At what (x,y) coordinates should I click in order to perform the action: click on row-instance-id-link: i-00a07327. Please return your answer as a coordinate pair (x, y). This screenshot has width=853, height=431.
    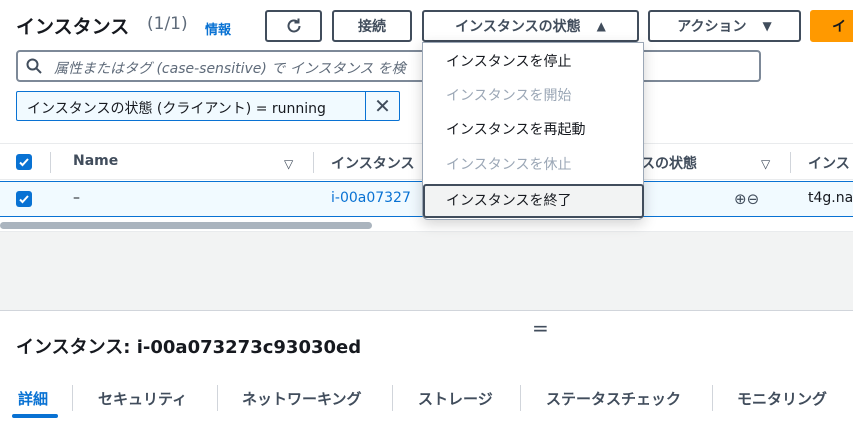
    Looking at the image, I should click on (371, 198).